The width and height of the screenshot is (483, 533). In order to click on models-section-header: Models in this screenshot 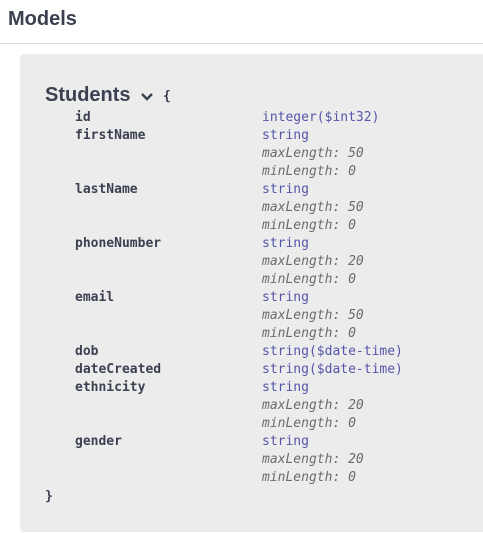, I will do `click(241, 22)`.